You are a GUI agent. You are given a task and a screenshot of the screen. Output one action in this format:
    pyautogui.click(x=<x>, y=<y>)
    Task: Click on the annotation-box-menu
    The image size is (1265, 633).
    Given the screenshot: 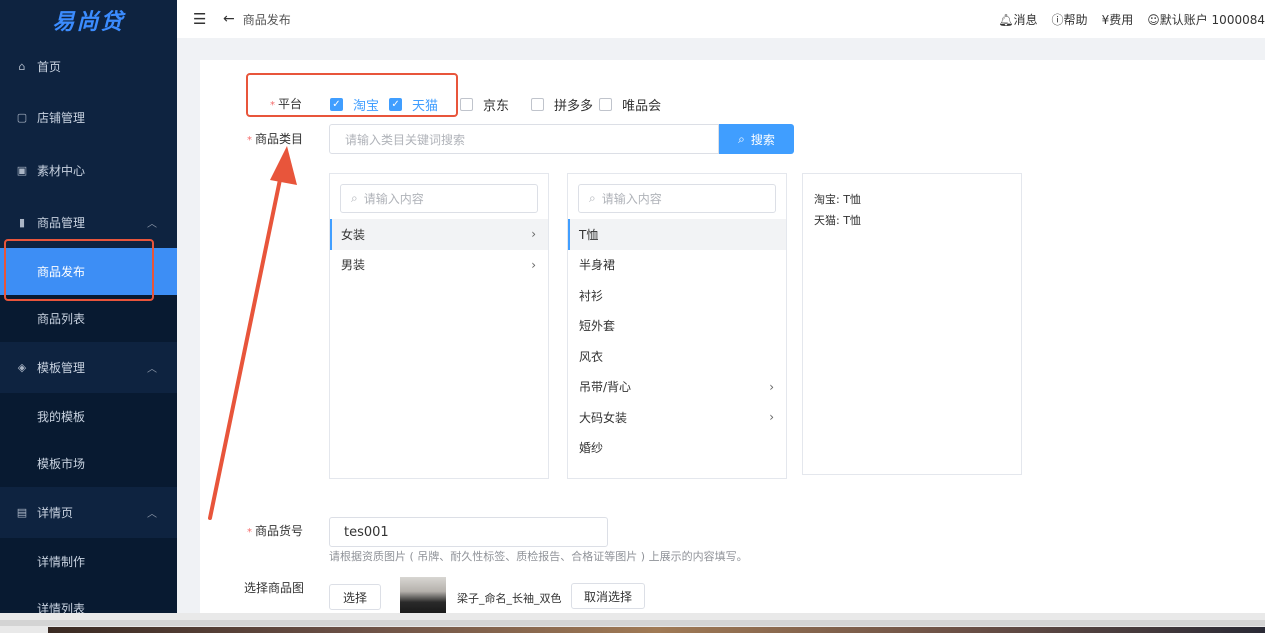 What is the action you would take?
    pyautogui.click(x=79, y=270)
    